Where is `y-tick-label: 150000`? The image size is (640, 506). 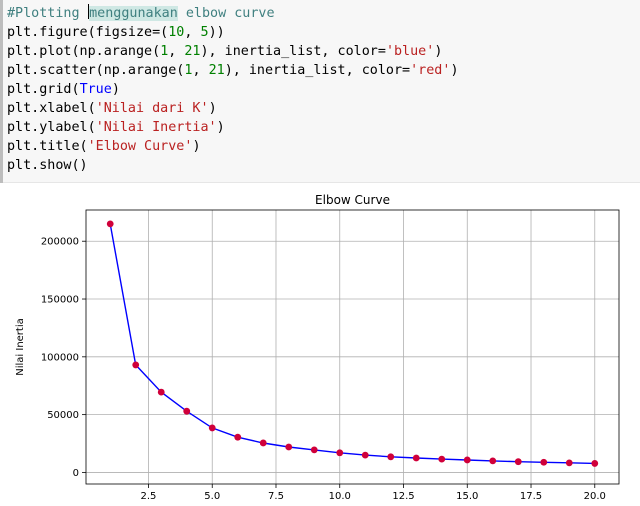 y-tick-label: 150000 is located at coordinates (60, 300).